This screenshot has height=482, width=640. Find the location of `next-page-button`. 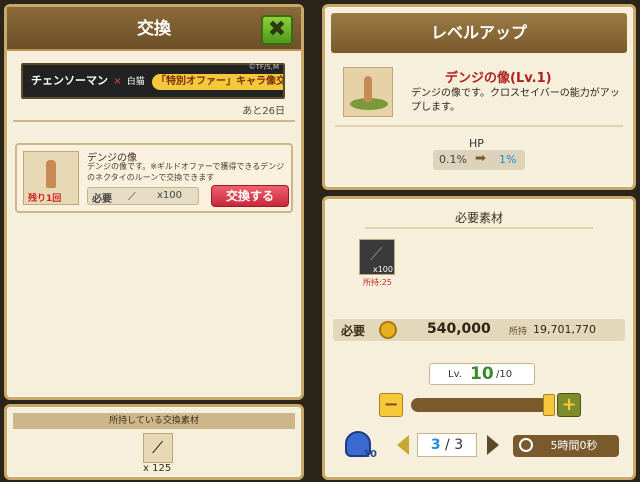

next-page-button is located at coordinates (493, 445).